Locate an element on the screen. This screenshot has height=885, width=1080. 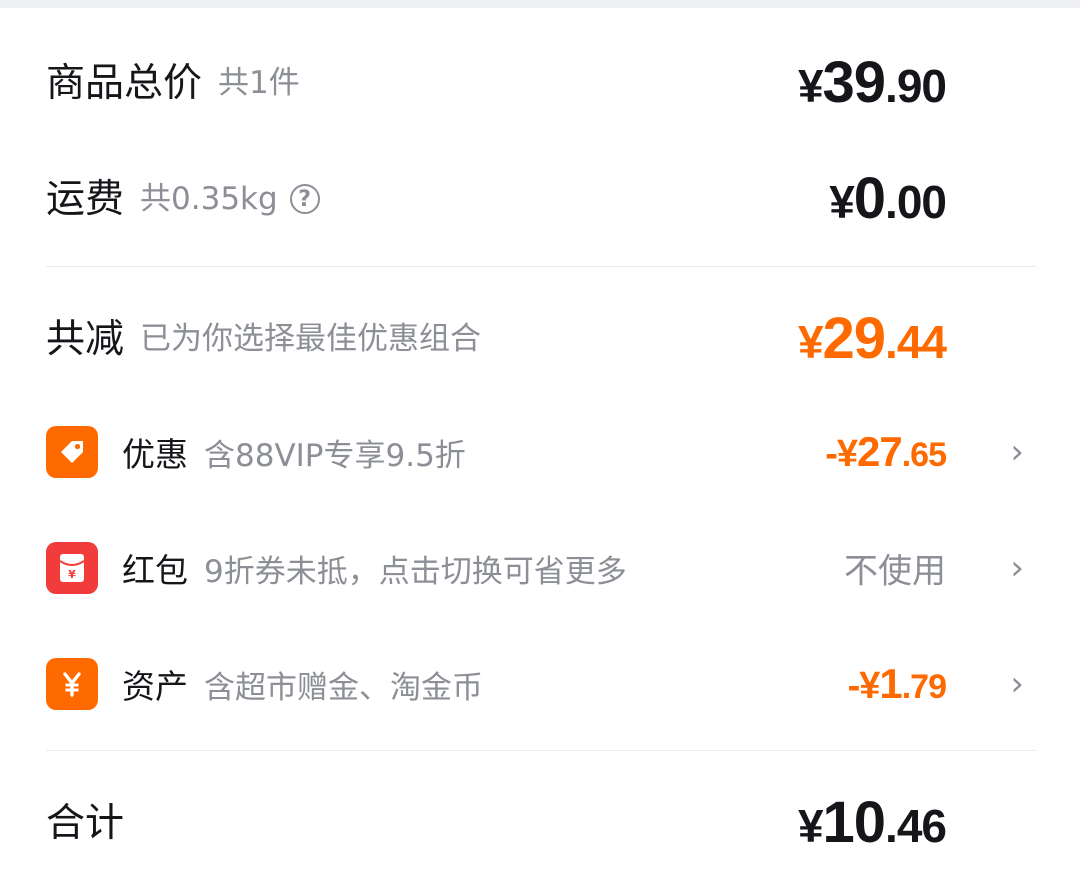
price-decimal: .44 is located at coordinates (916, 342).